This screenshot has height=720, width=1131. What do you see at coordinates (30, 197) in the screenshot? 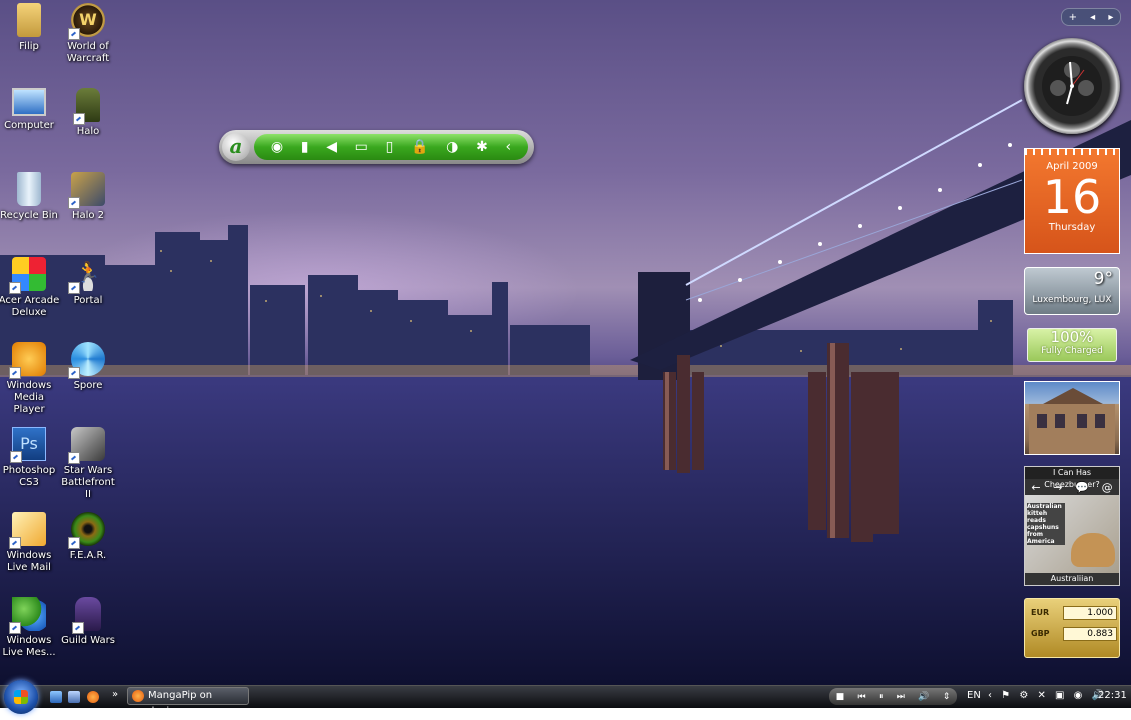
I see `desktop-icon-recycle-bin: Recycle Bin` at bounding box center [30, 197].